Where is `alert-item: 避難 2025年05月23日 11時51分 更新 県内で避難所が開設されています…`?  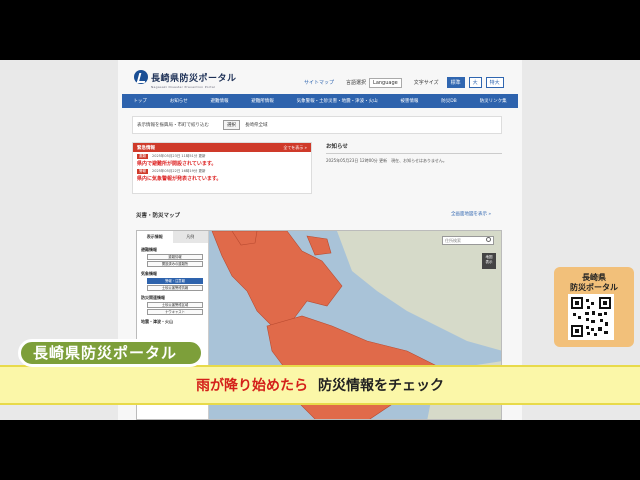
alert-item: 避難 2025年05月23日 11時51分 更新 県内で避難所が開設されています… is located at coordinates (222, 159).